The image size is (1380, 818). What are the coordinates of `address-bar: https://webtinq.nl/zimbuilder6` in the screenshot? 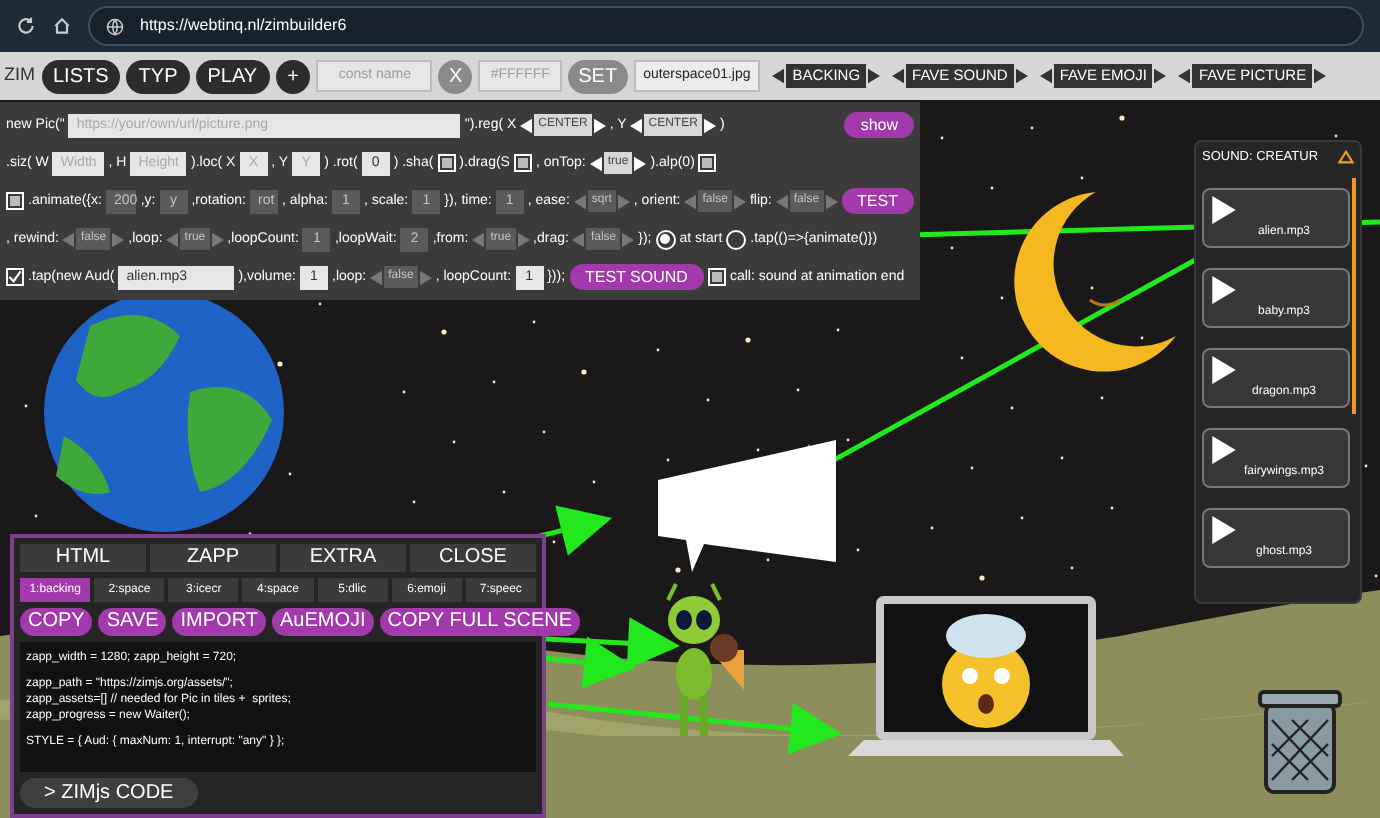 It's located at (726, 26).